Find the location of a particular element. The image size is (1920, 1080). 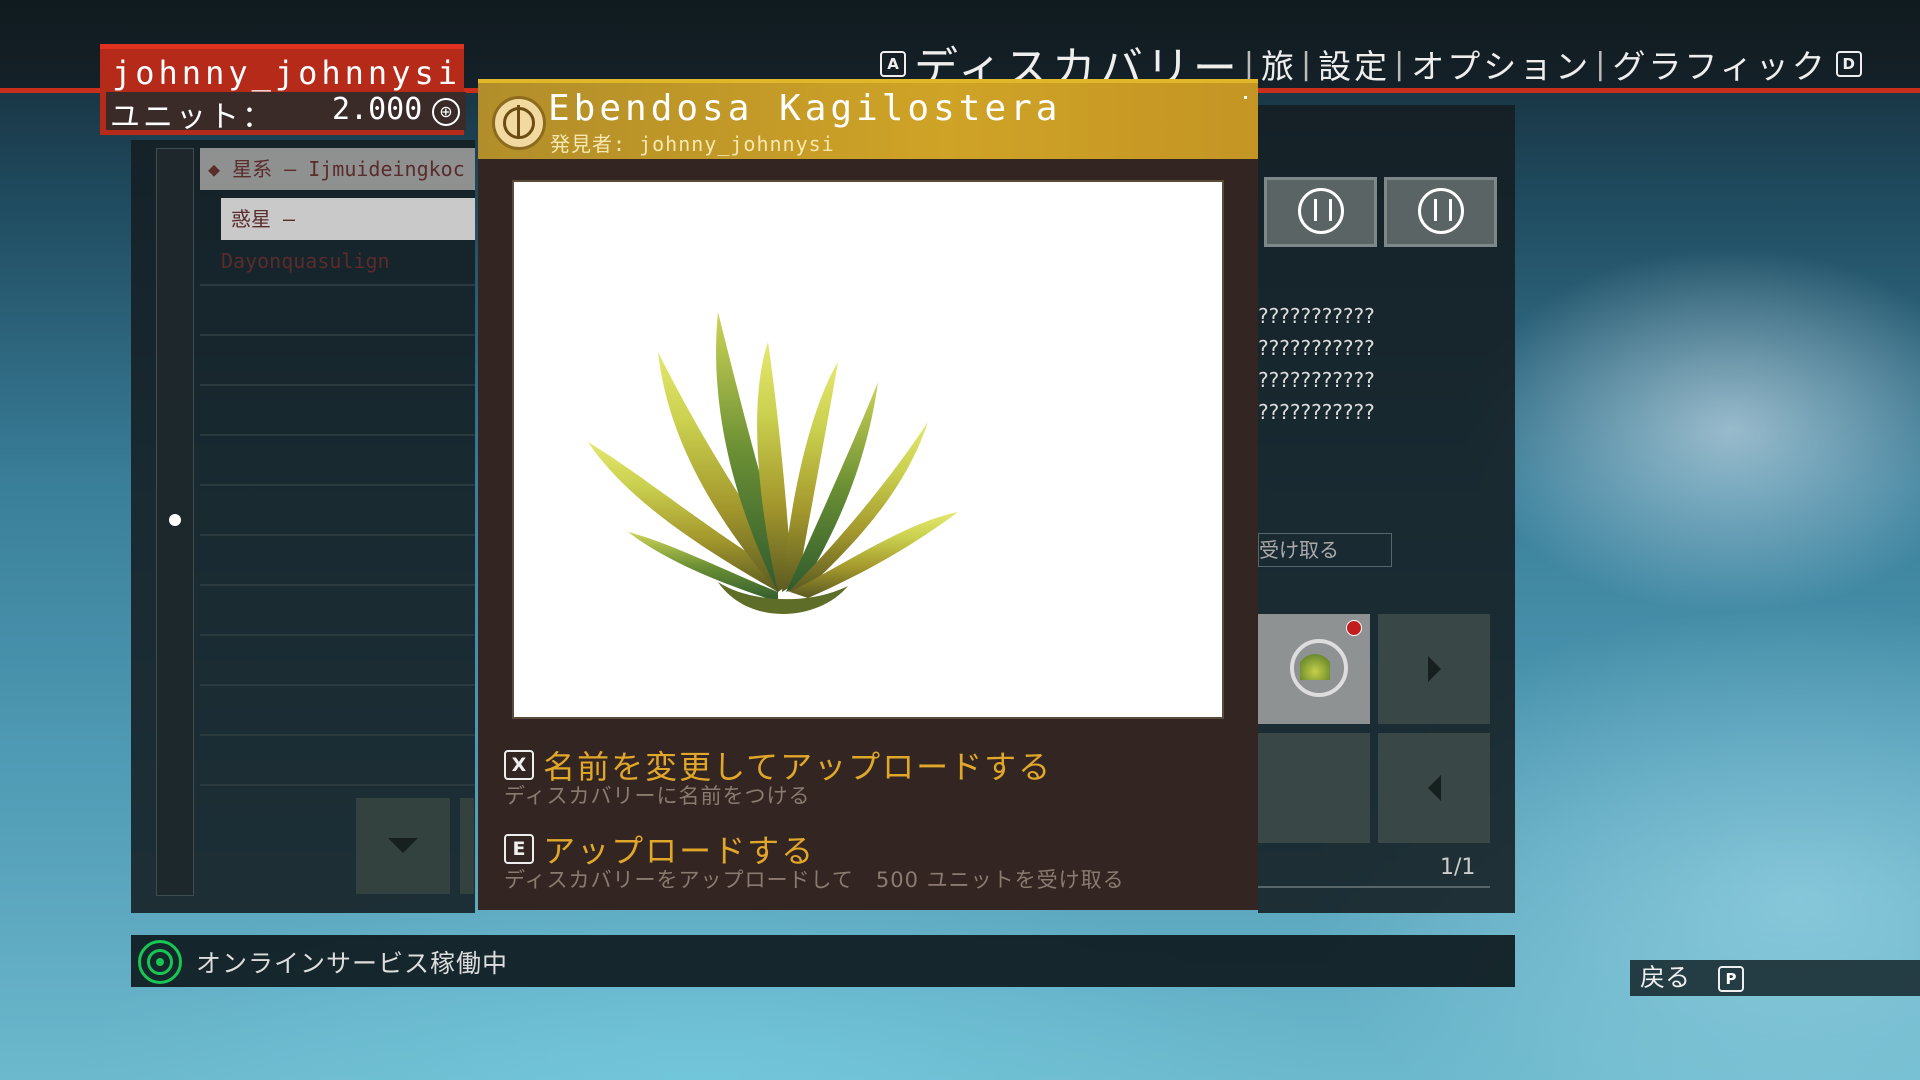

nav-next-key: D is located at coordinates (1848, 64).